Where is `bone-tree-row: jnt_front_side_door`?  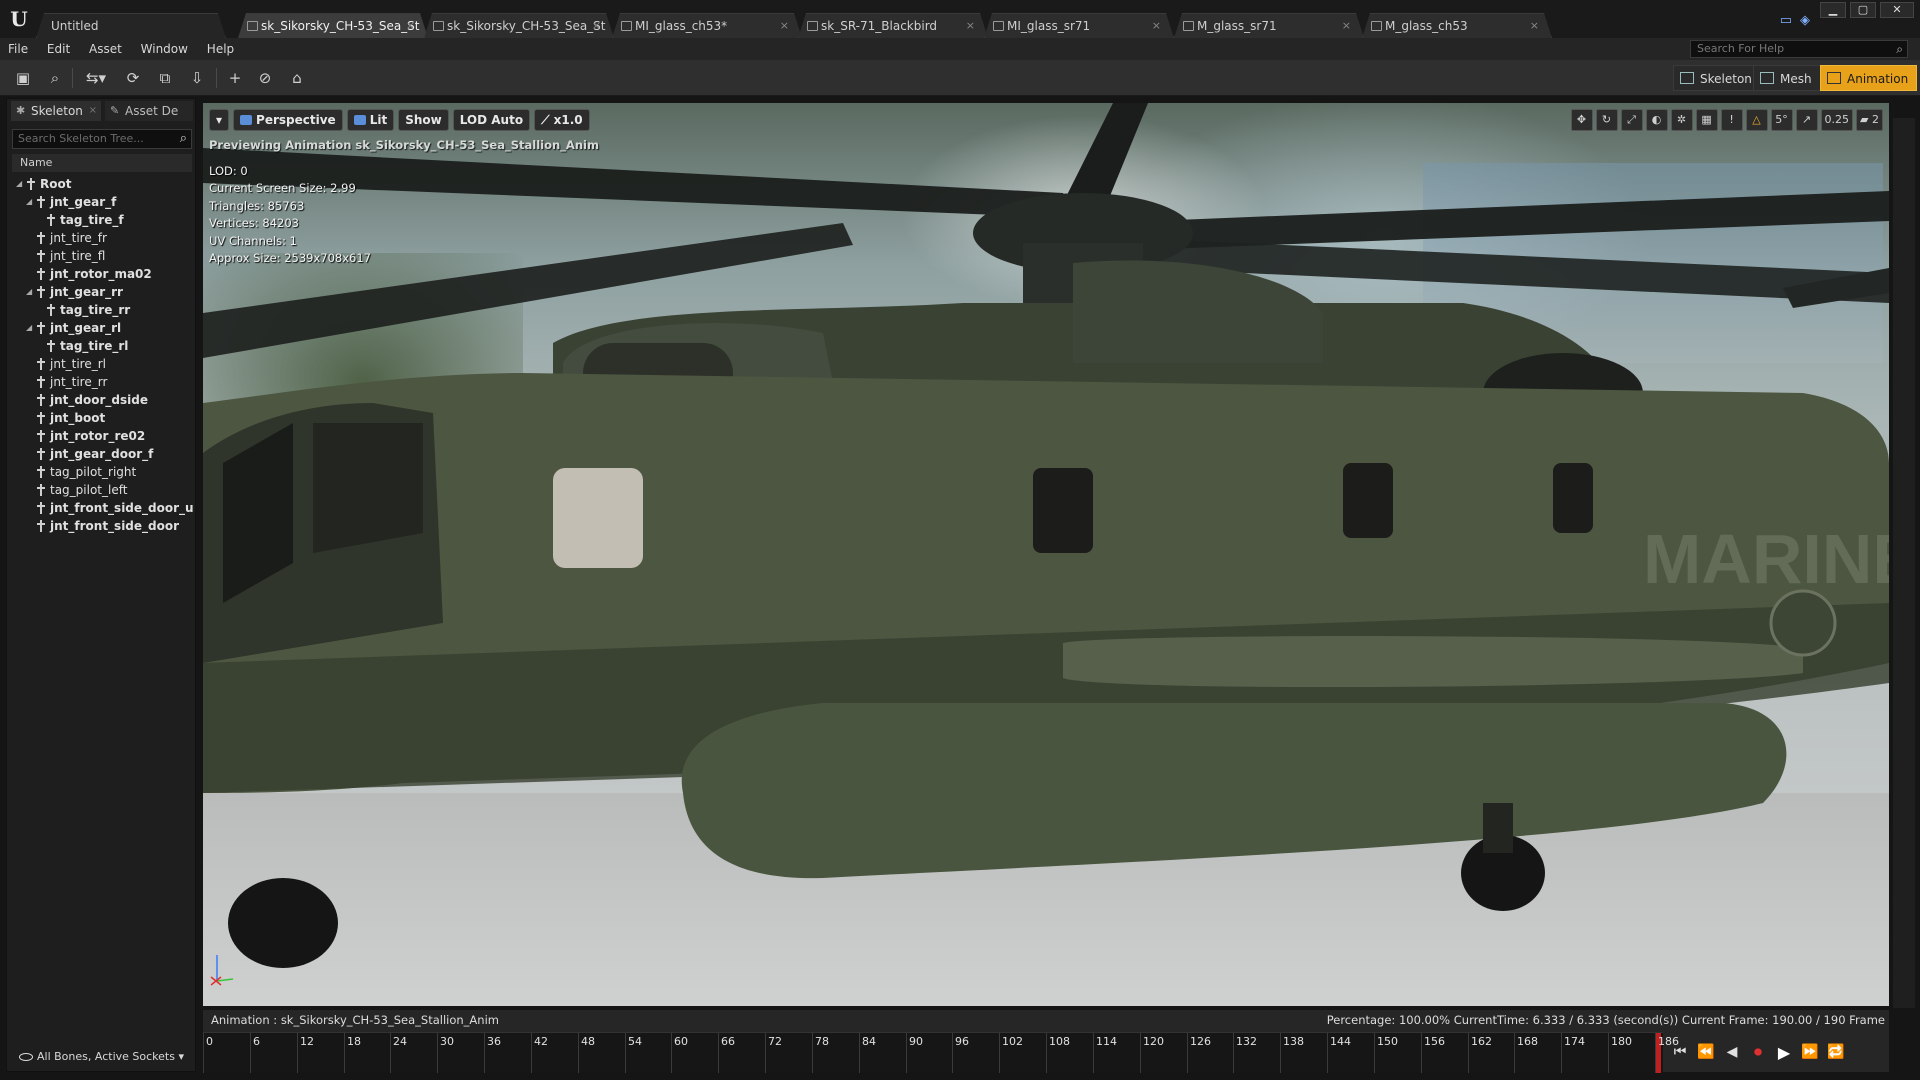
bone-tree-row: jnt_front_side_door is located at coordinates (103, 526).